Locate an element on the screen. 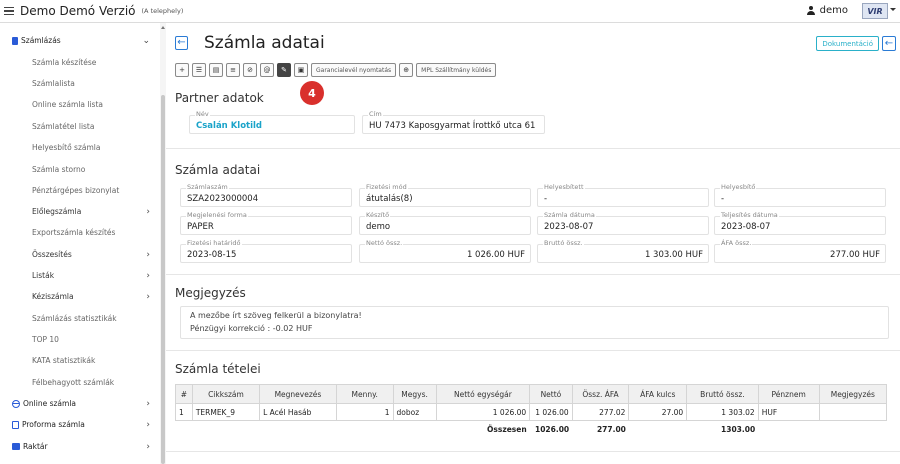 This screenshot has width=900, height=464. brand-logo: VIR is located at coordinates (875, 11).